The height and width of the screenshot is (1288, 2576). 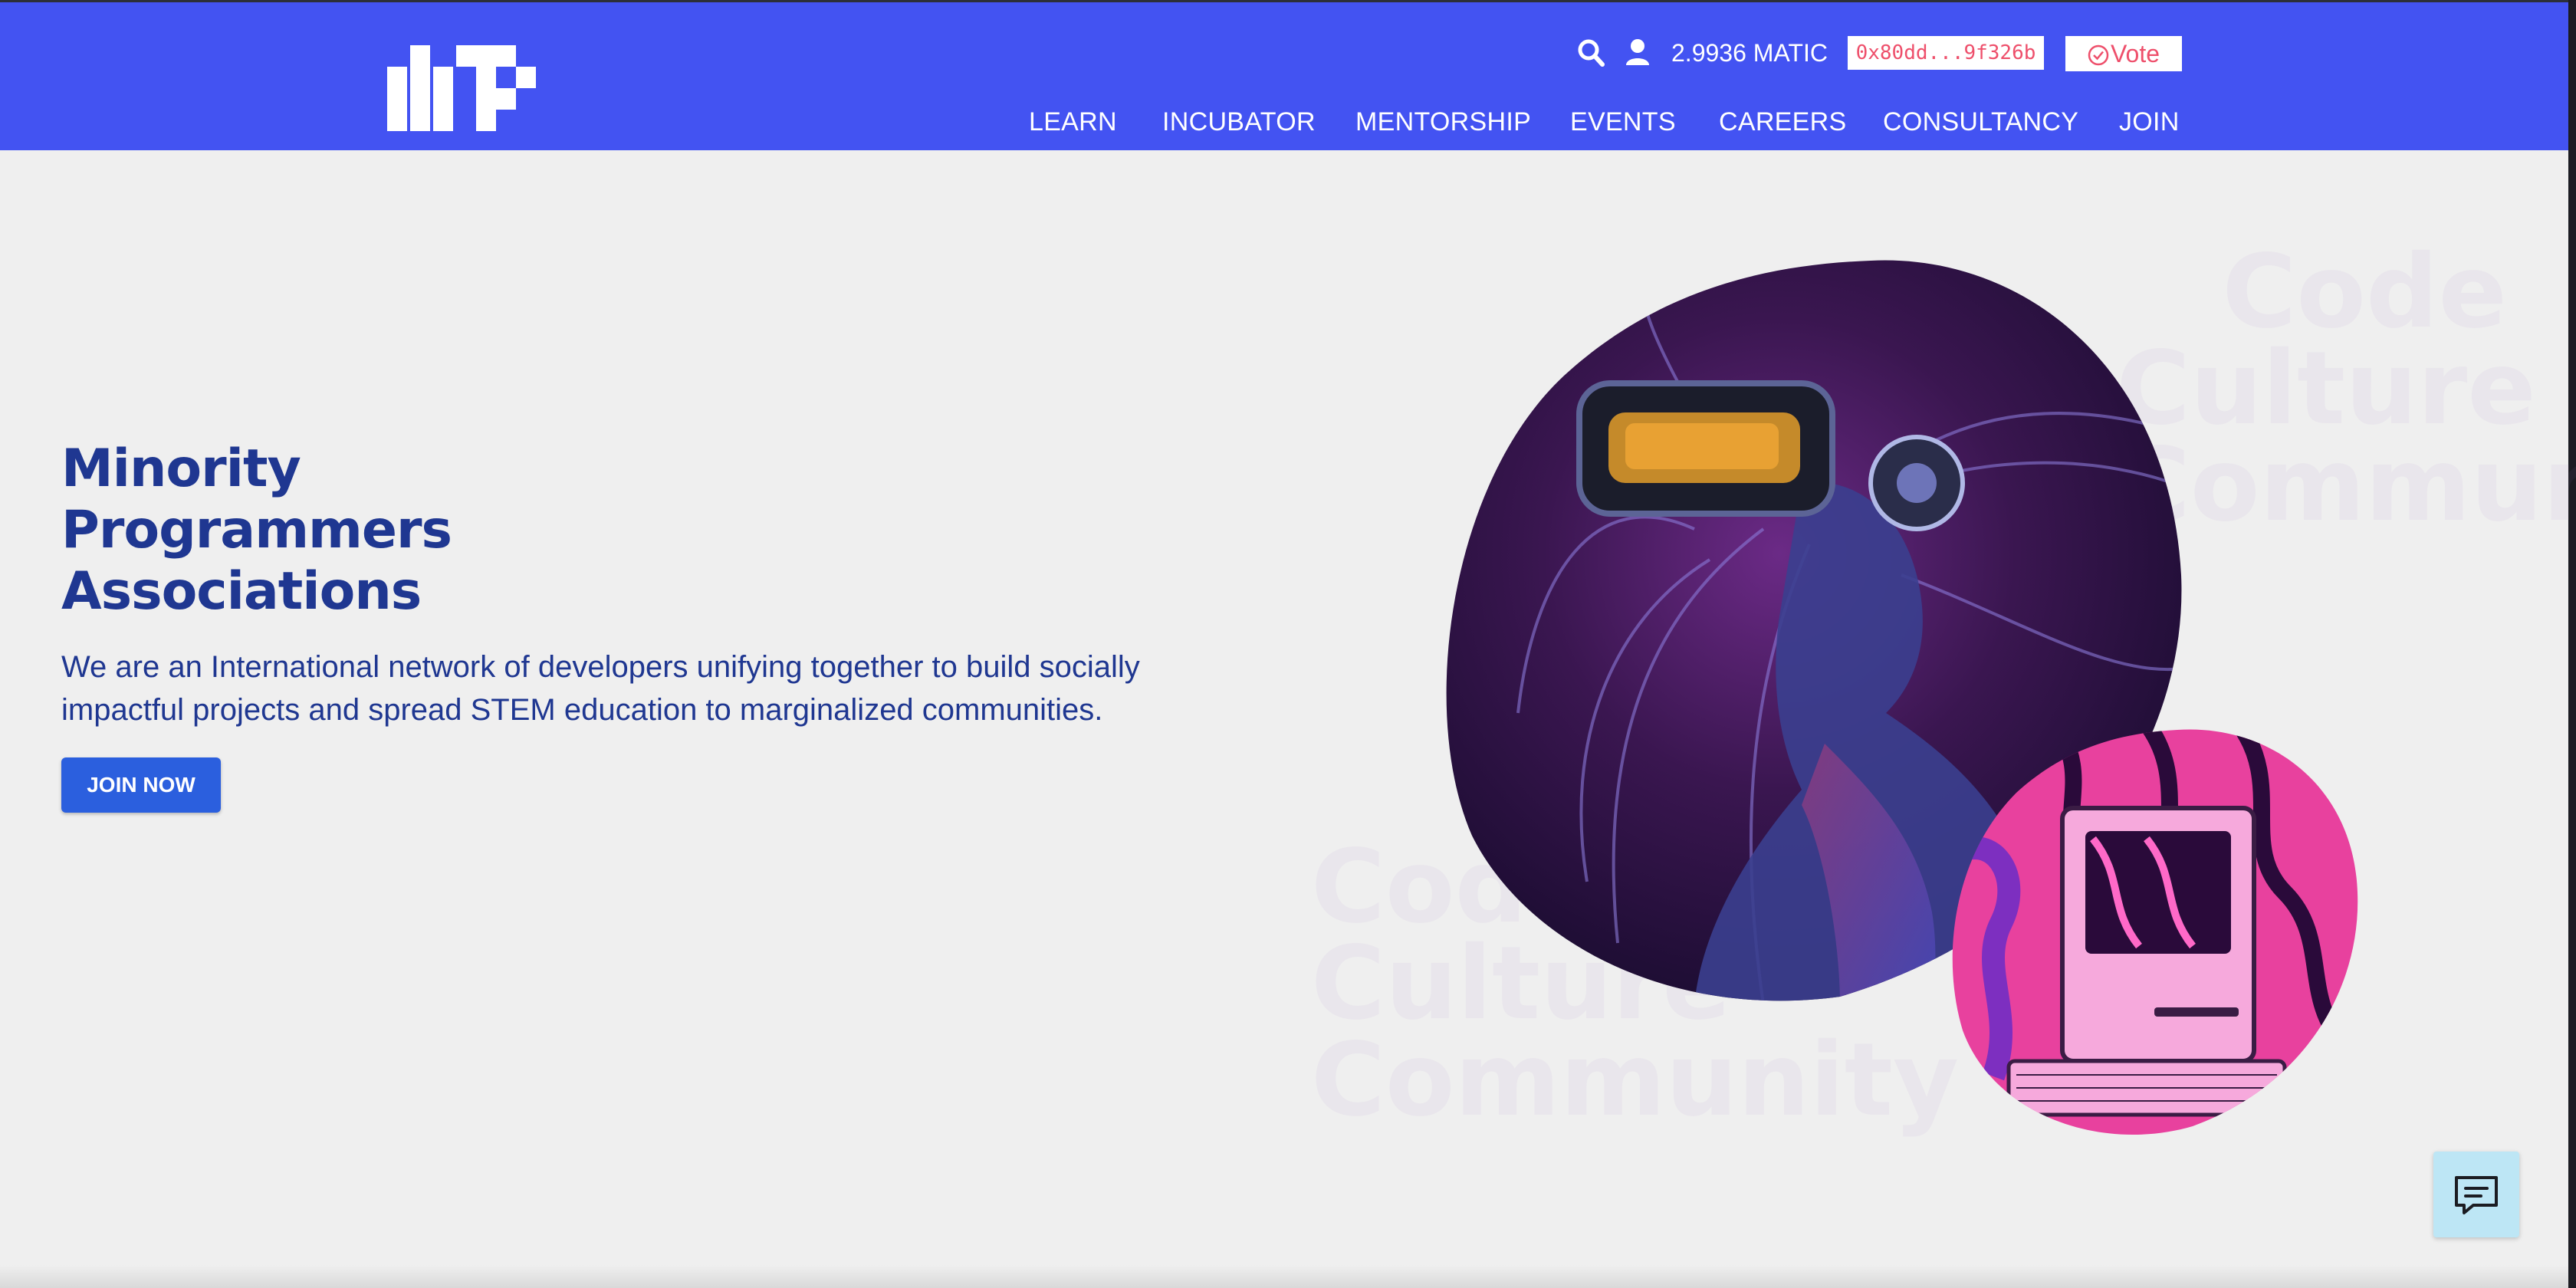 I want to click on chat-icon, so click(x=2477, y=1195).